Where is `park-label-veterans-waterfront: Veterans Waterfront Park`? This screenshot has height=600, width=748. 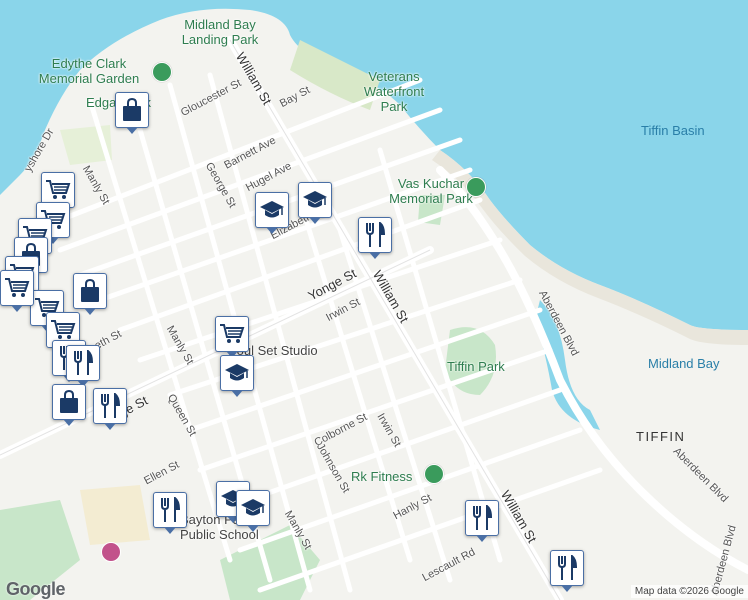
park-label-veterans-waterfront: Veterans Waterfront Park is located at coordinates (394, 91).